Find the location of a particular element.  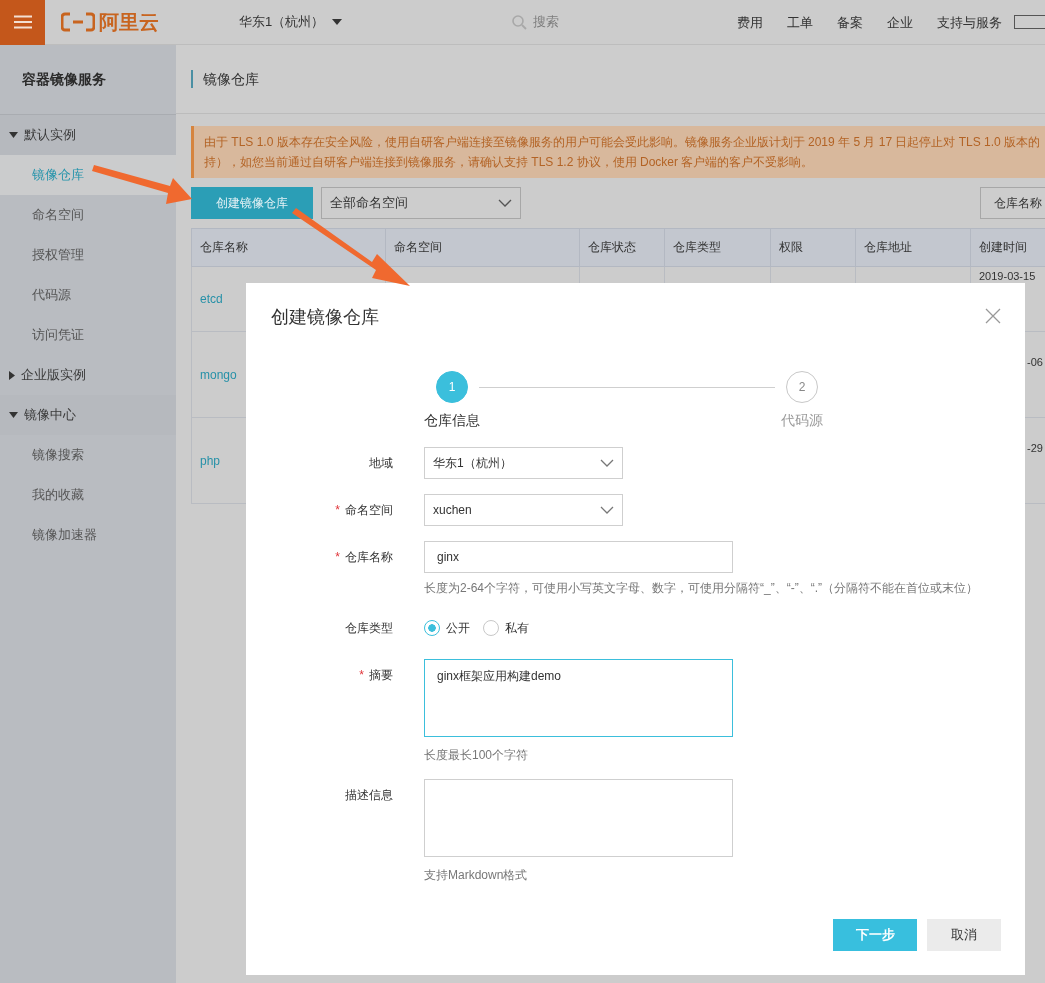

field-label: 命名空间 is located at coordinates (369, 510).